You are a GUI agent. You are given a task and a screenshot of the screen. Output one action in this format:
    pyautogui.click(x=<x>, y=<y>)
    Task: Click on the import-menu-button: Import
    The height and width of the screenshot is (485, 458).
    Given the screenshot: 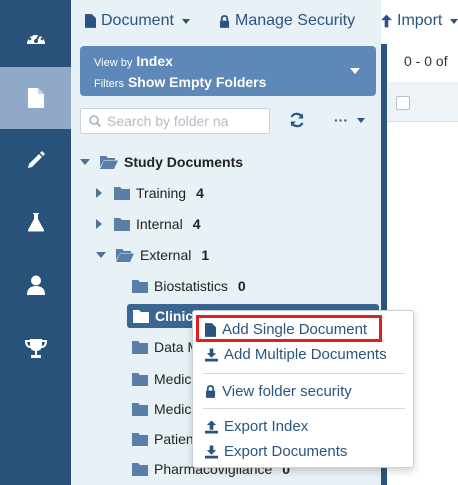 What is the action you would take?
    pyautogui.click(x=419, y=21)
    